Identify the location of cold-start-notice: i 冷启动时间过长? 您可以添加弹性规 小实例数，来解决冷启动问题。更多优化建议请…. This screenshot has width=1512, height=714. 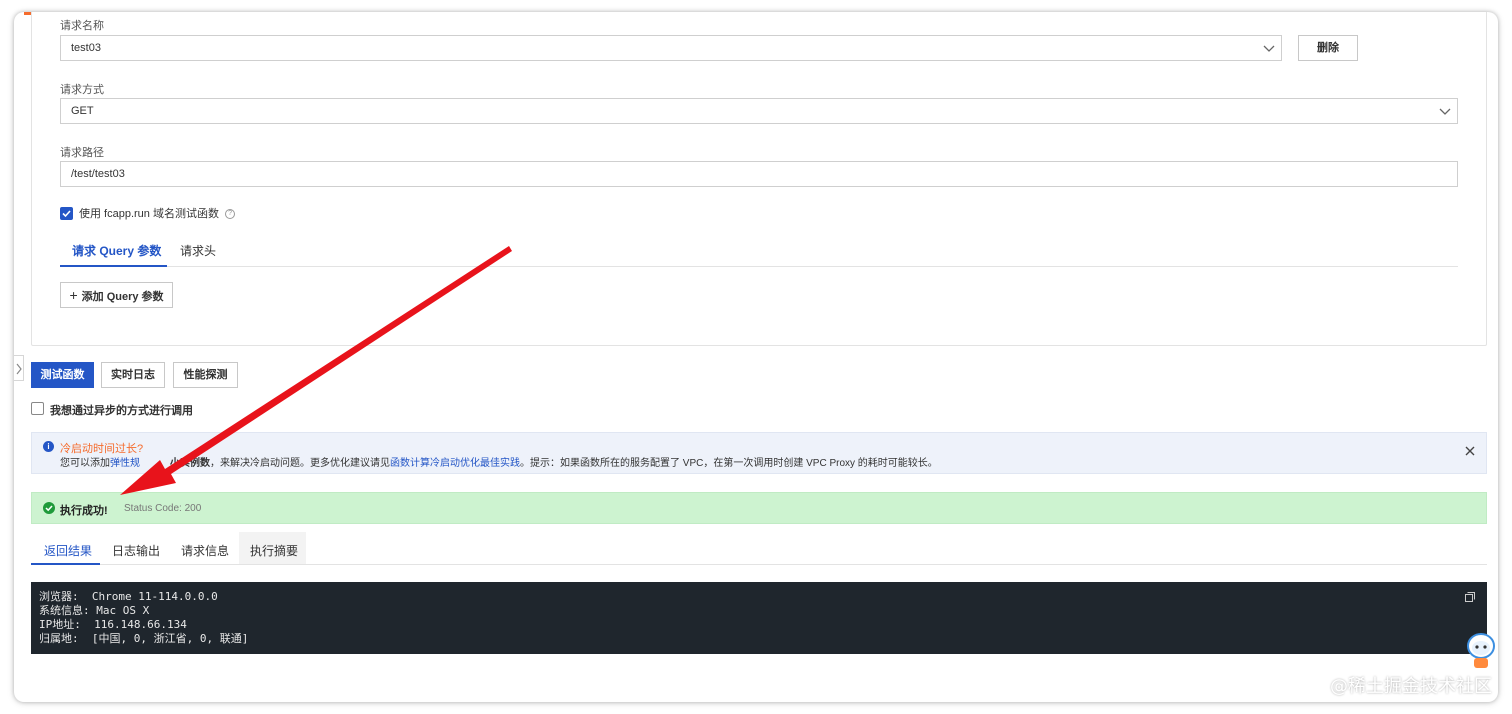
(759, 453).